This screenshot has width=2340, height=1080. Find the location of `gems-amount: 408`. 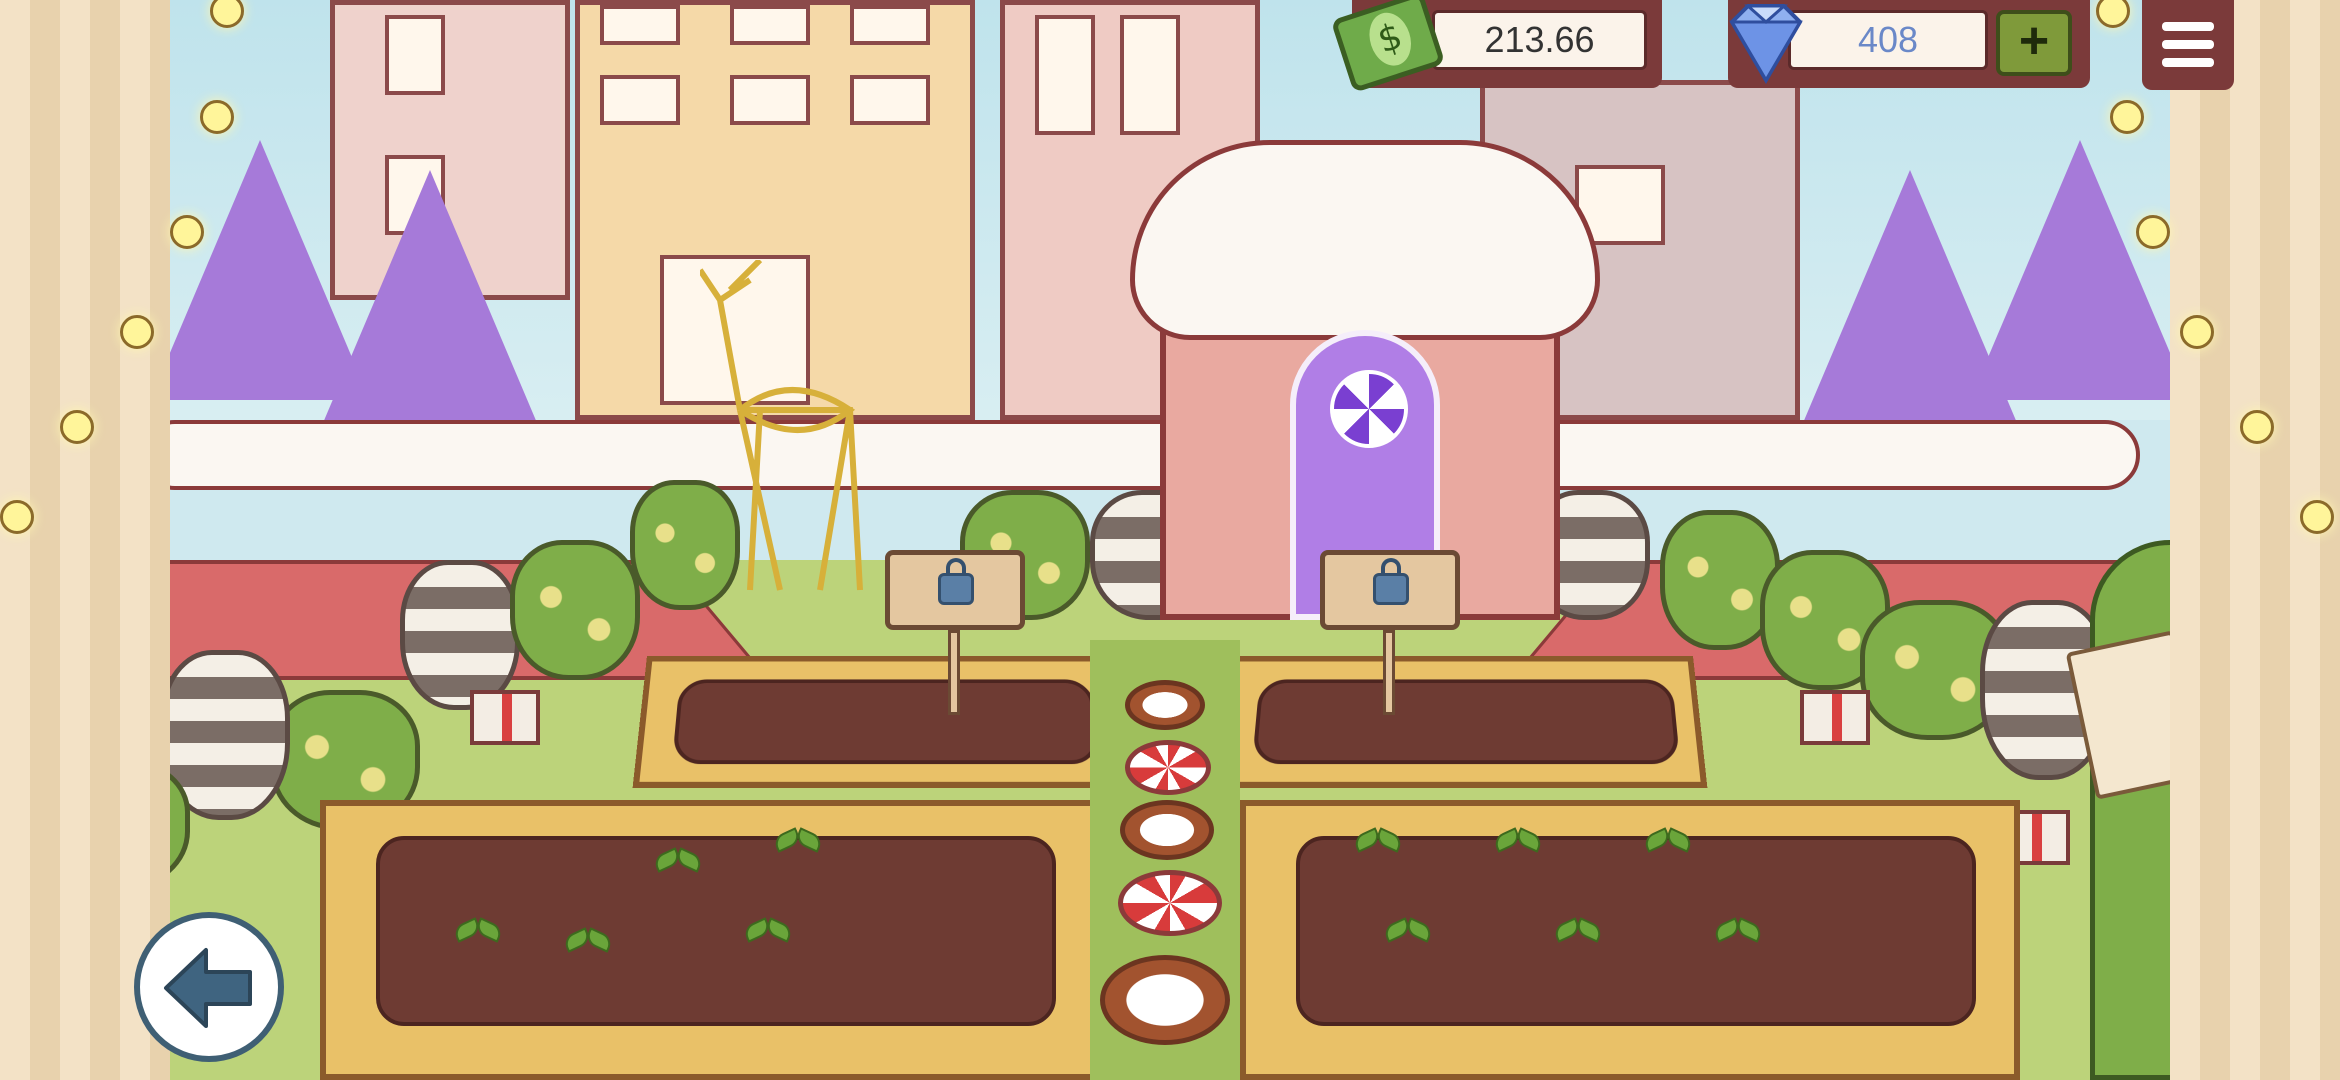

gems-amount: 408 is located at coordinates (1888, 40).